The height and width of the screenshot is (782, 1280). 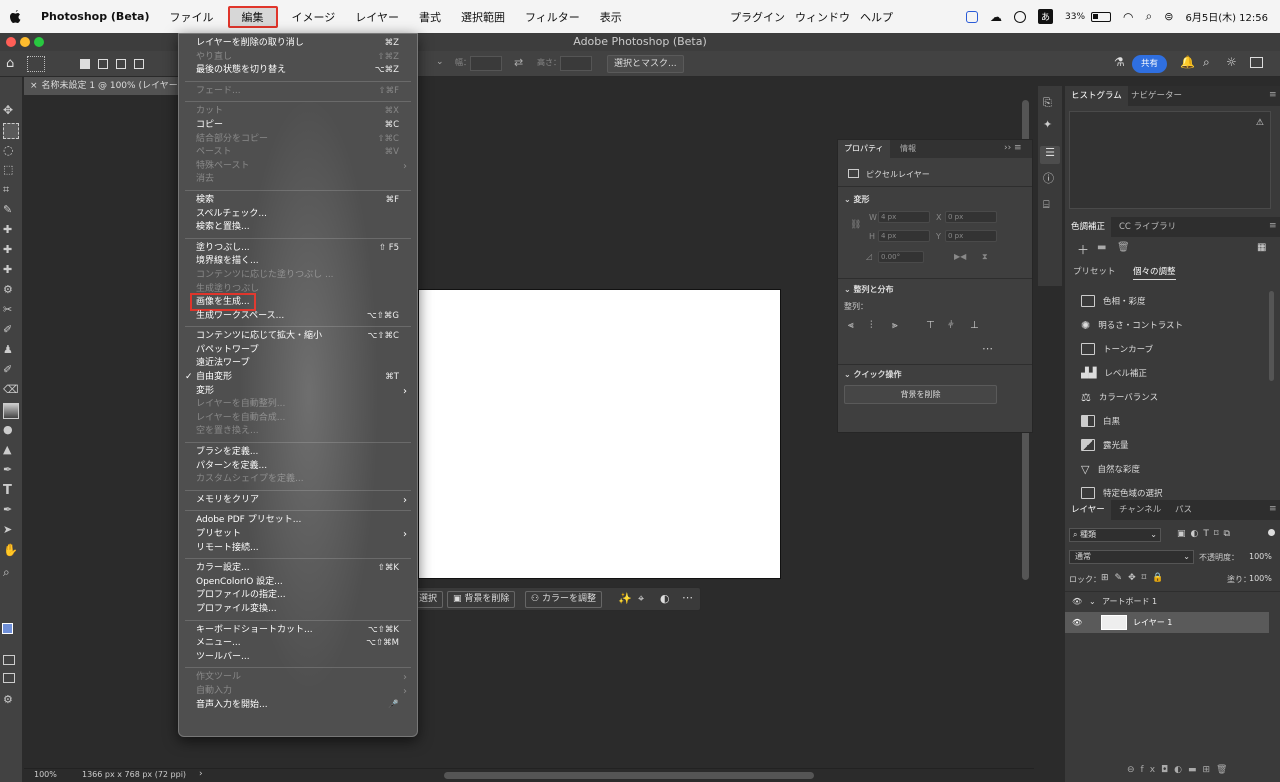 What do you see at coordinates (951, 325) in the screenshot?
I see `align-middle-v-icon: ⫩` at bounding box center [951, 325].